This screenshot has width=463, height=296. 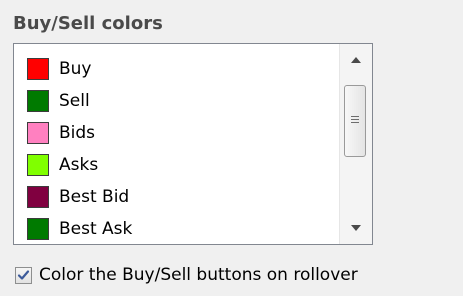 I want to click on list-item-asks: Asks, so click(x=79, y=165).